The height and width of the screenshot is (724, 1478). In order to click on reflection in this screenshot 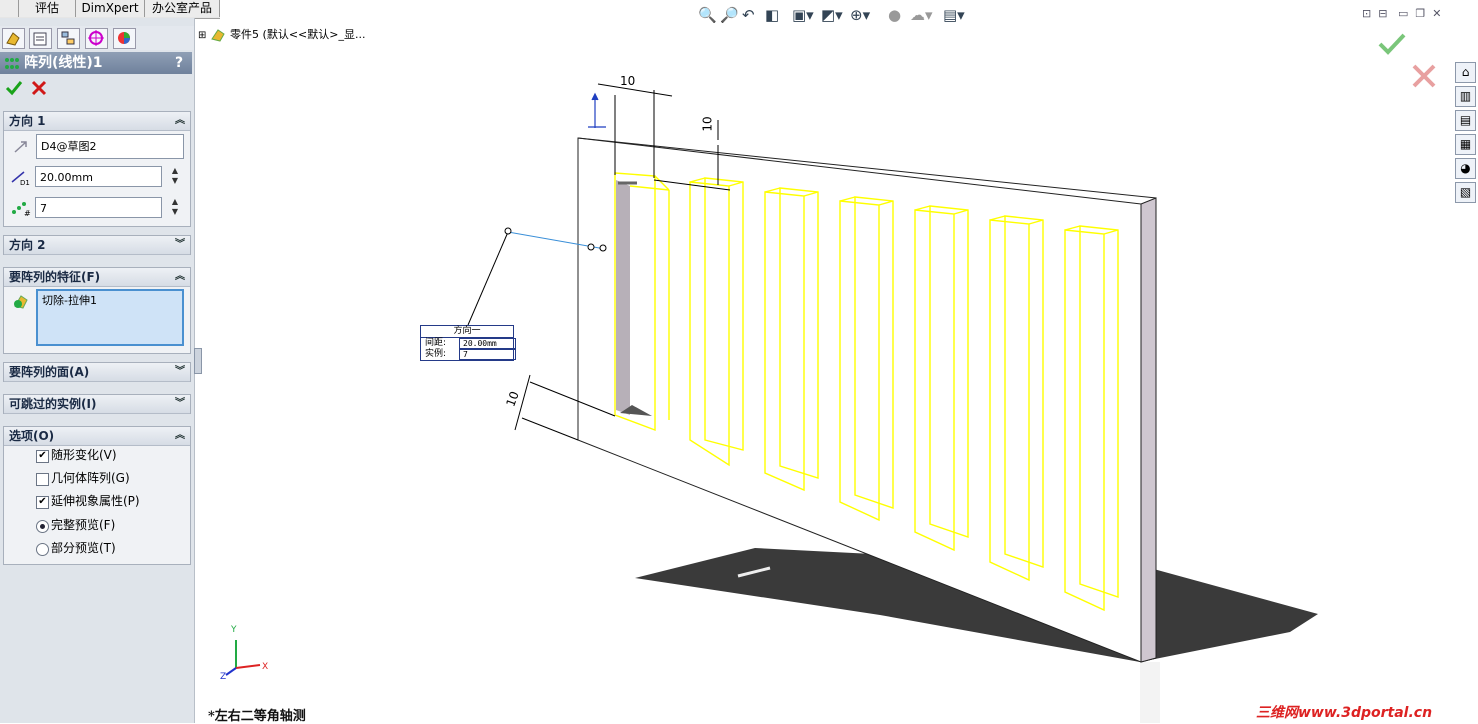, I will do `click(1150, 692)`.